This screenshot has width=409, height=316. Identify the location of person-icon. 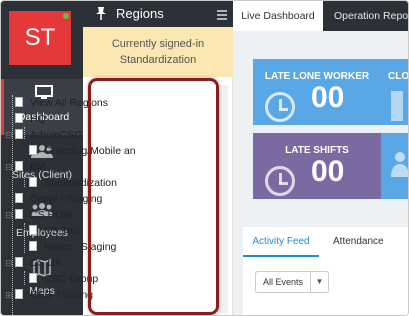
(399, 164).